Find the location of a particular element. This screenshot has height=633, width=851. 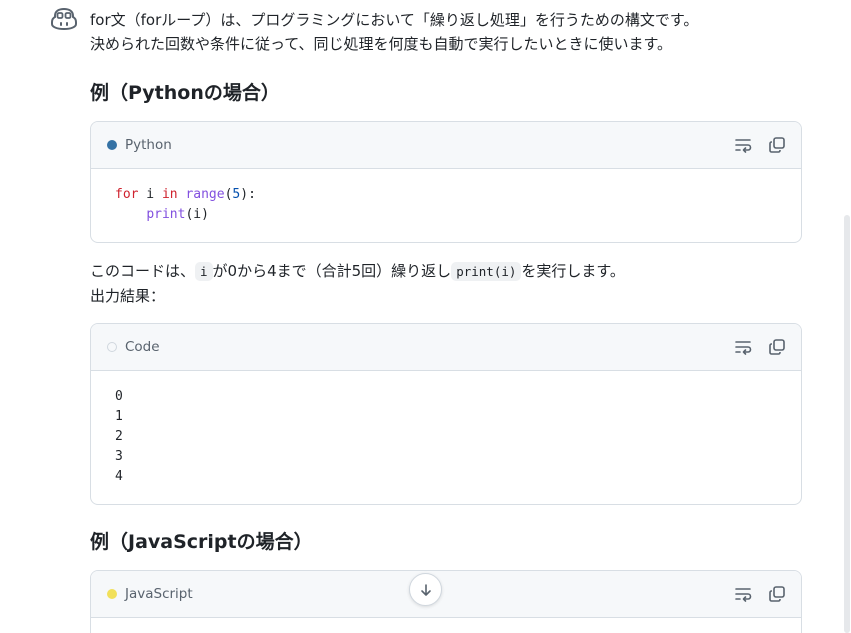

arrow-down-icon is located at coordinates (425, 589).